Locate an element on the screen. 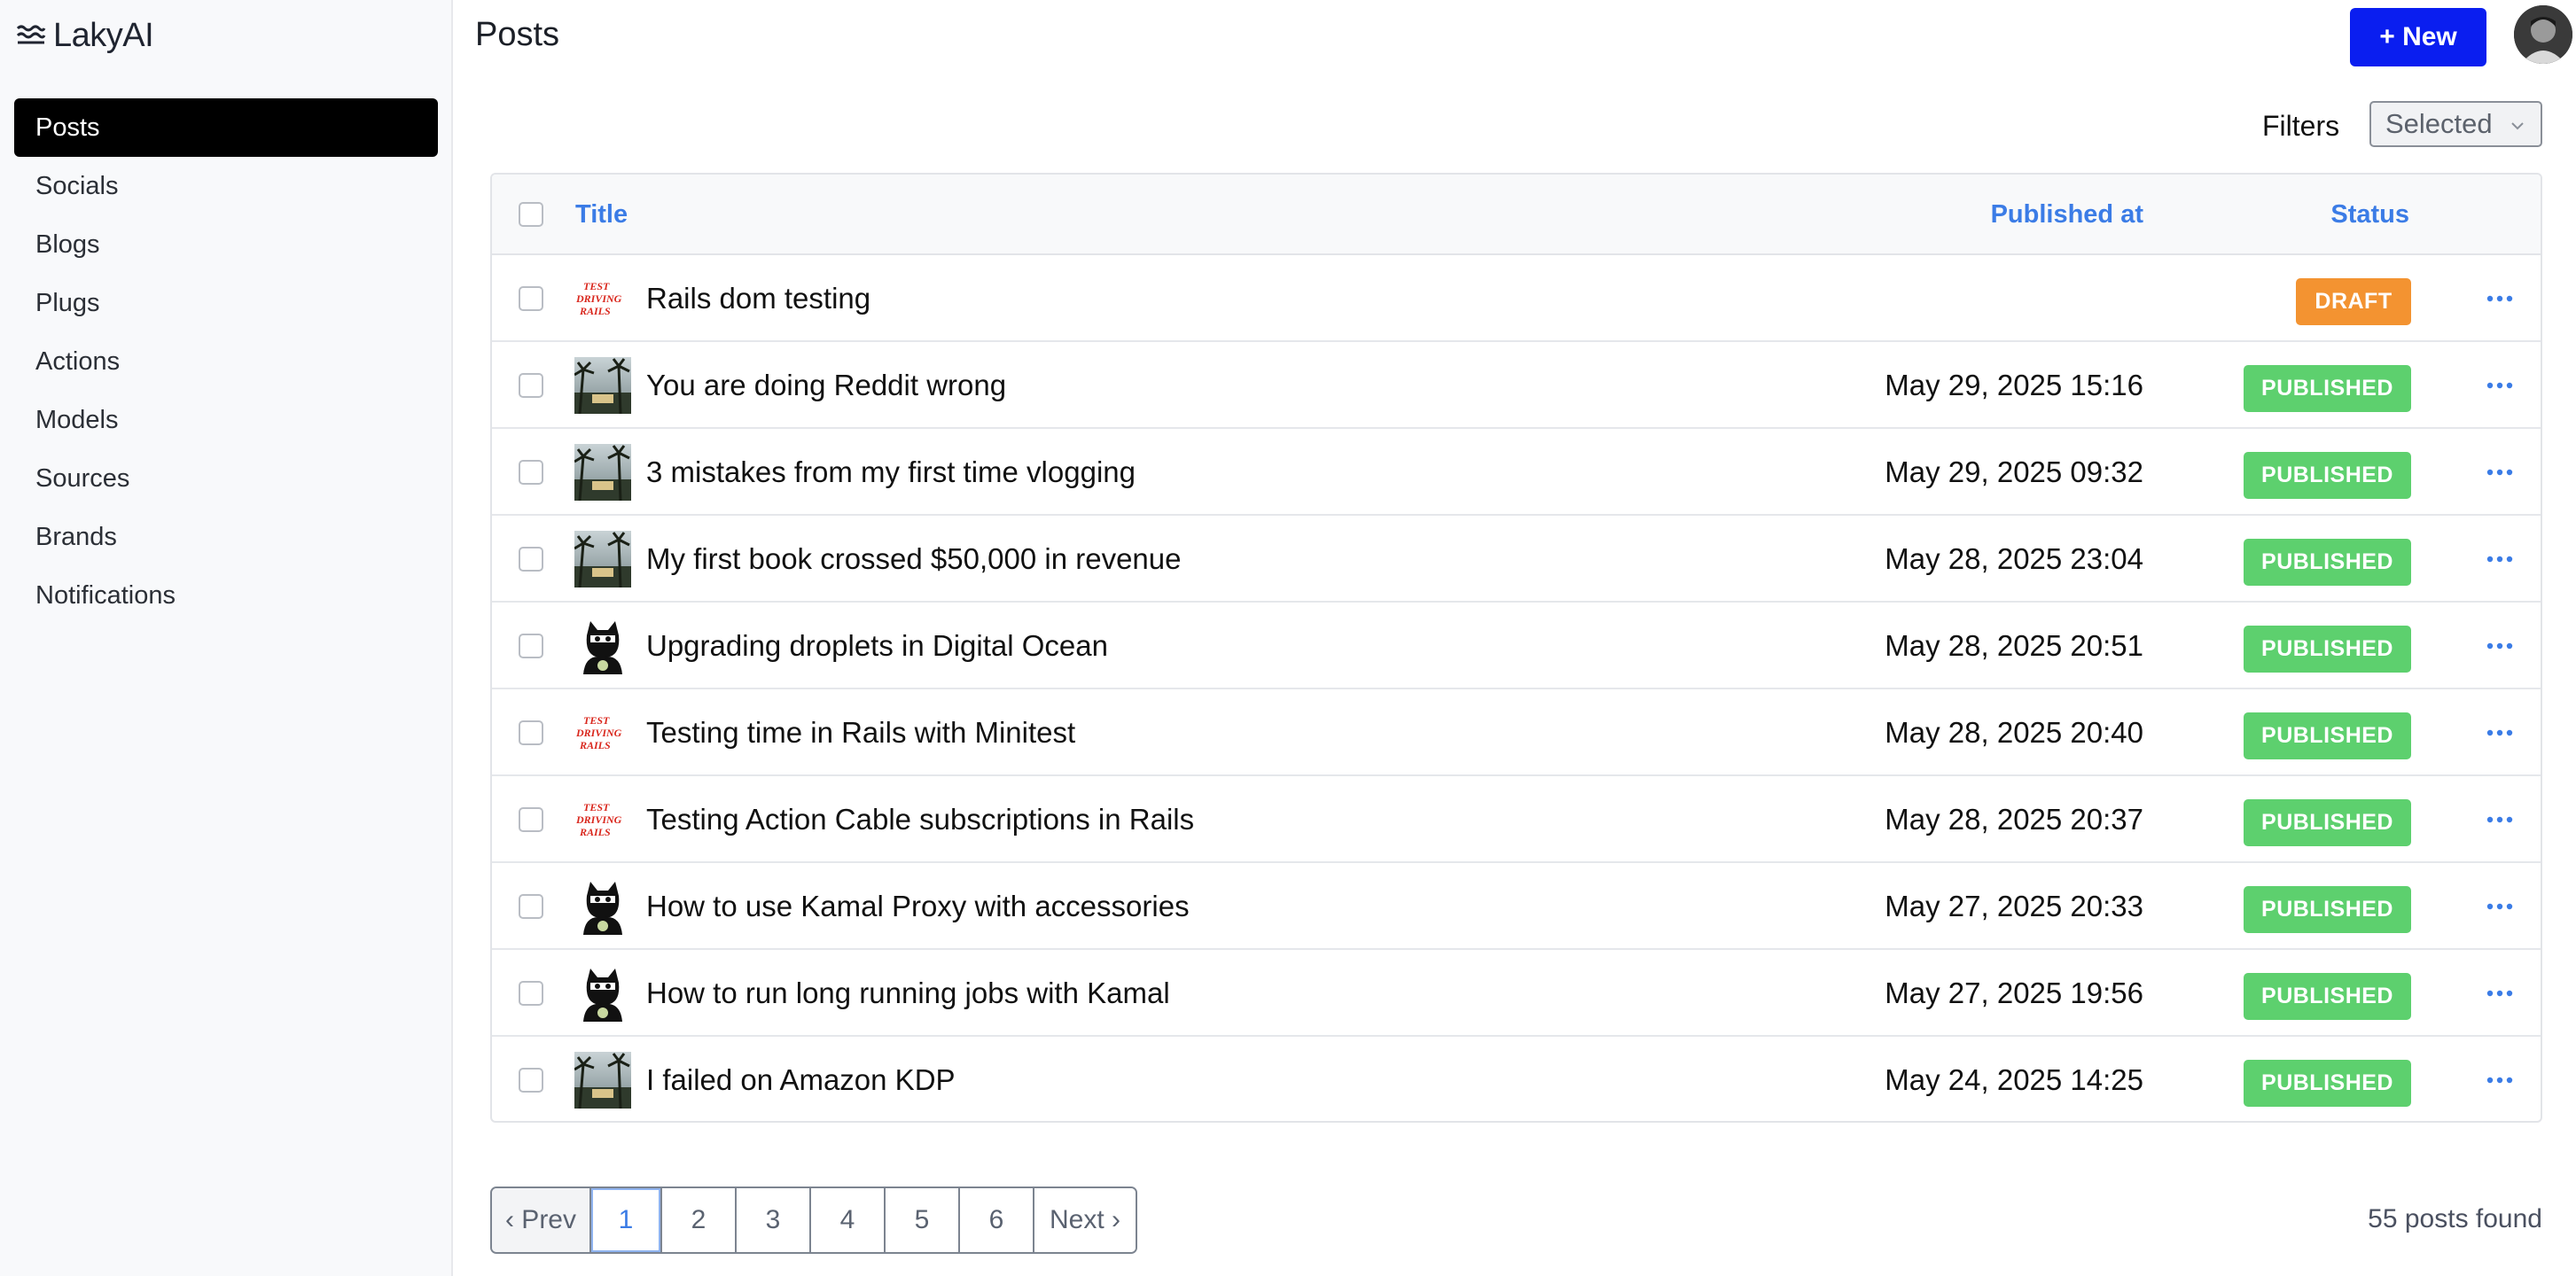  page-4-button: 4 is located at coordinates (848, 1220).